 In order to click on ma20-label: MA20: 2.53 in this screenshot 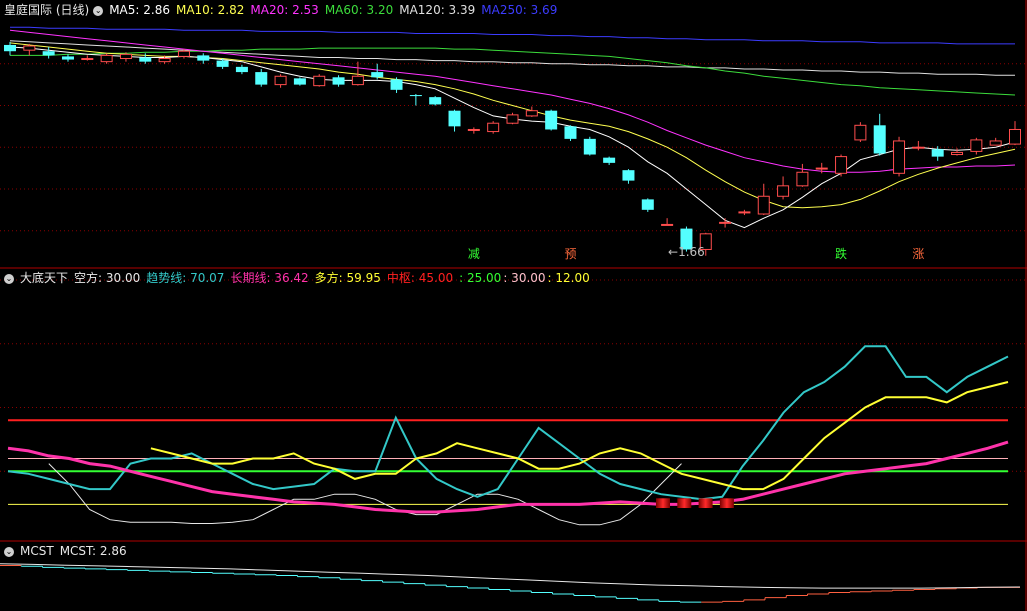, I will do `click(284, 10)`.